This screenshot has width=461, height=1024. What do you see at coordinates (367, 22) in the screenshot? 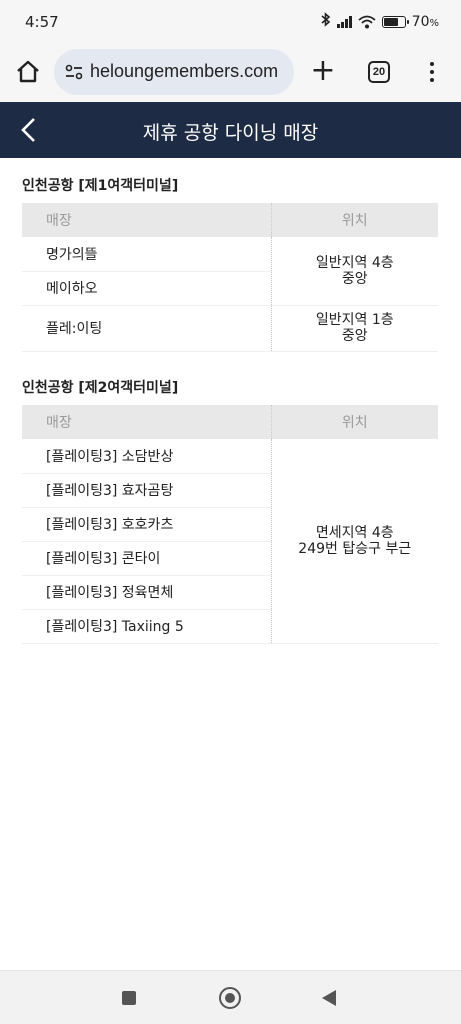
I see `wifi-icon` at bounding box center [367, 22].